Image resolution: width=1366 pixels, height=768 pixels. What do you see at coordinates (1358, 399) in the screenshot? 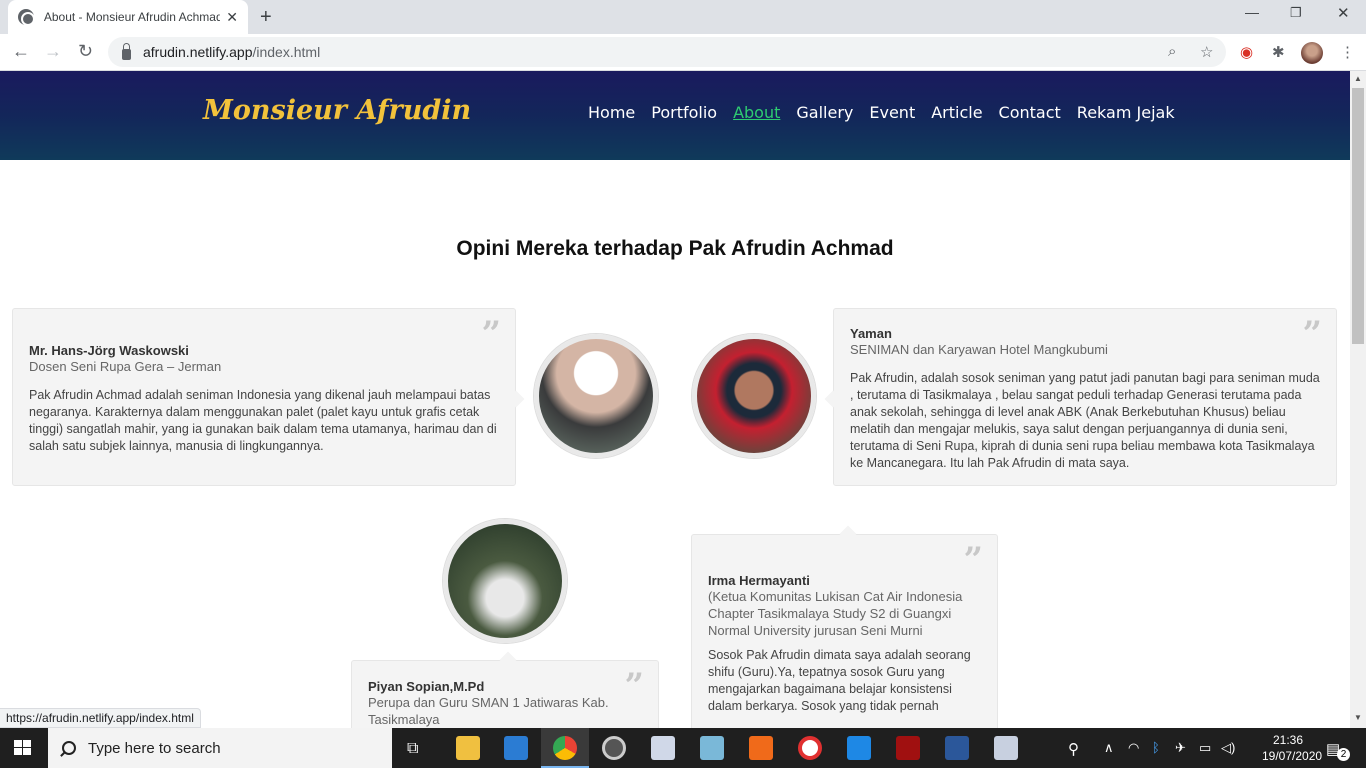
I see `page-scrollbar: ▲ ▼` at bounding box center [1358, 399].